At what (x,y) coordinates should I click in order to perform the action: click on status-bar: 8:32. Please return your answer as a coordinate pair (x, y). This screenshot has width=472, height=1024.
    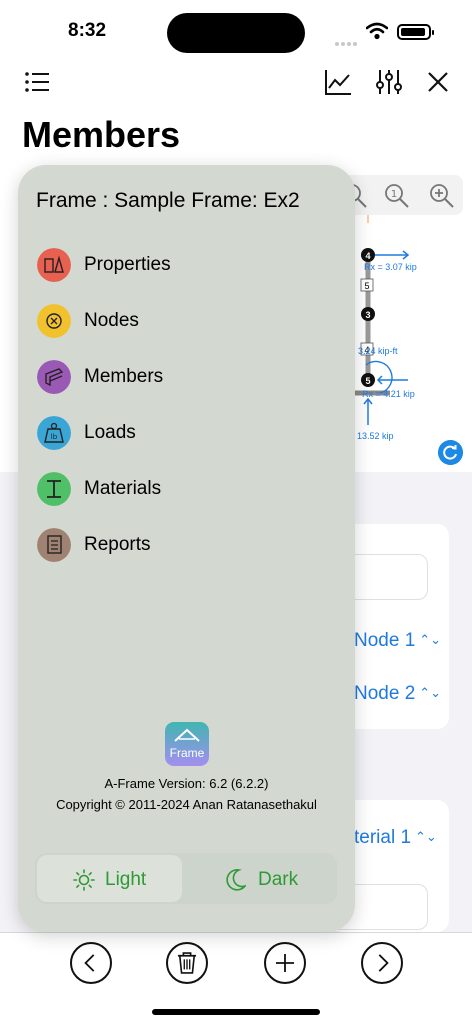
    Looking at the image, I should click on (236, 30).